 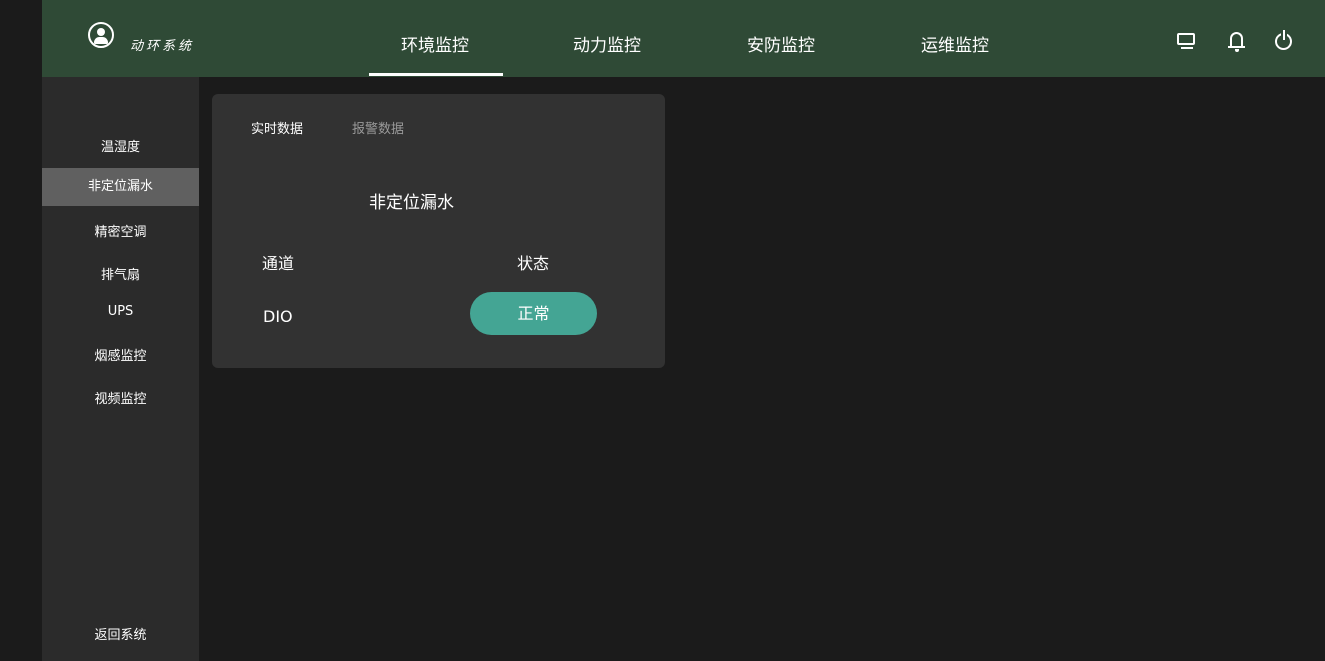 What do you see at coordinates (781, 43) in the screenshot?
I see `nav-security: 安防监控` at bounding box center [781, 43].